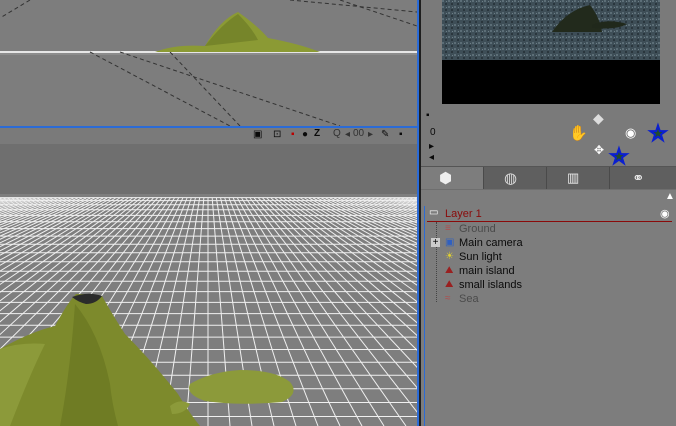 The height and width of the screenshot is (426, 676). I want to click on preview-image, so click(551, 52).